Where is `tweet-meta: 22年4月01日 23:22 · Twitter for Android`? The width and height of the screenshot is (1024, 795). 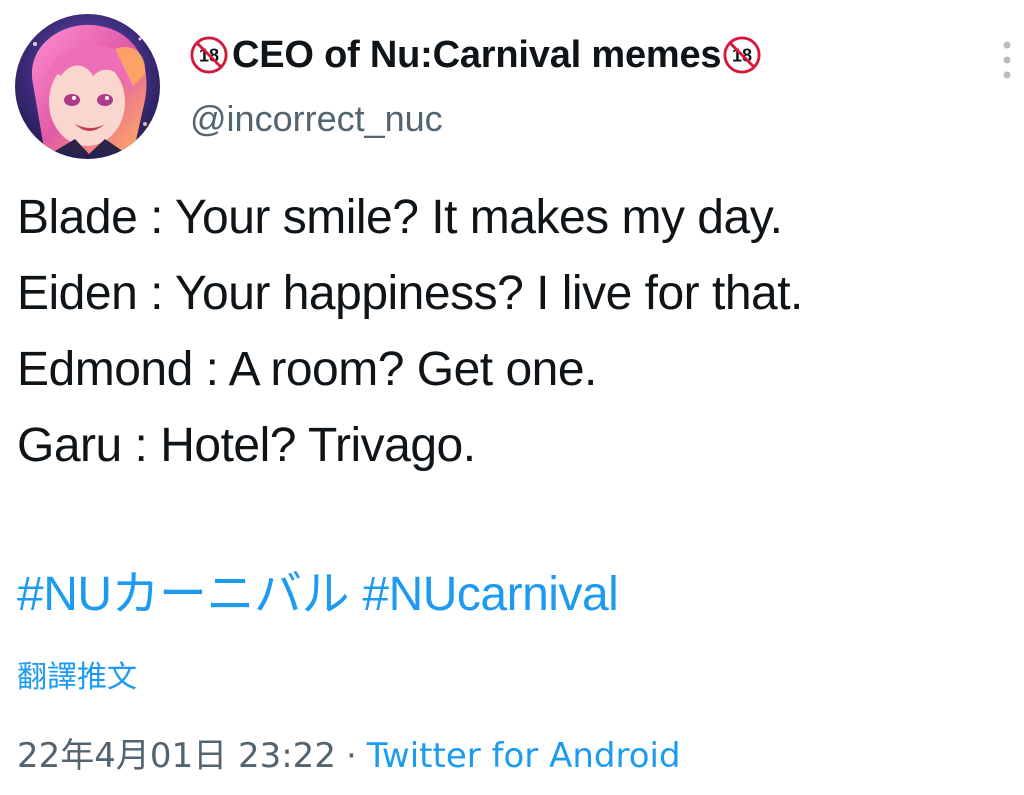
tweet-meta: 22年4月01日 23:22 · Twitter for Android is located at coordinates (349, 756).